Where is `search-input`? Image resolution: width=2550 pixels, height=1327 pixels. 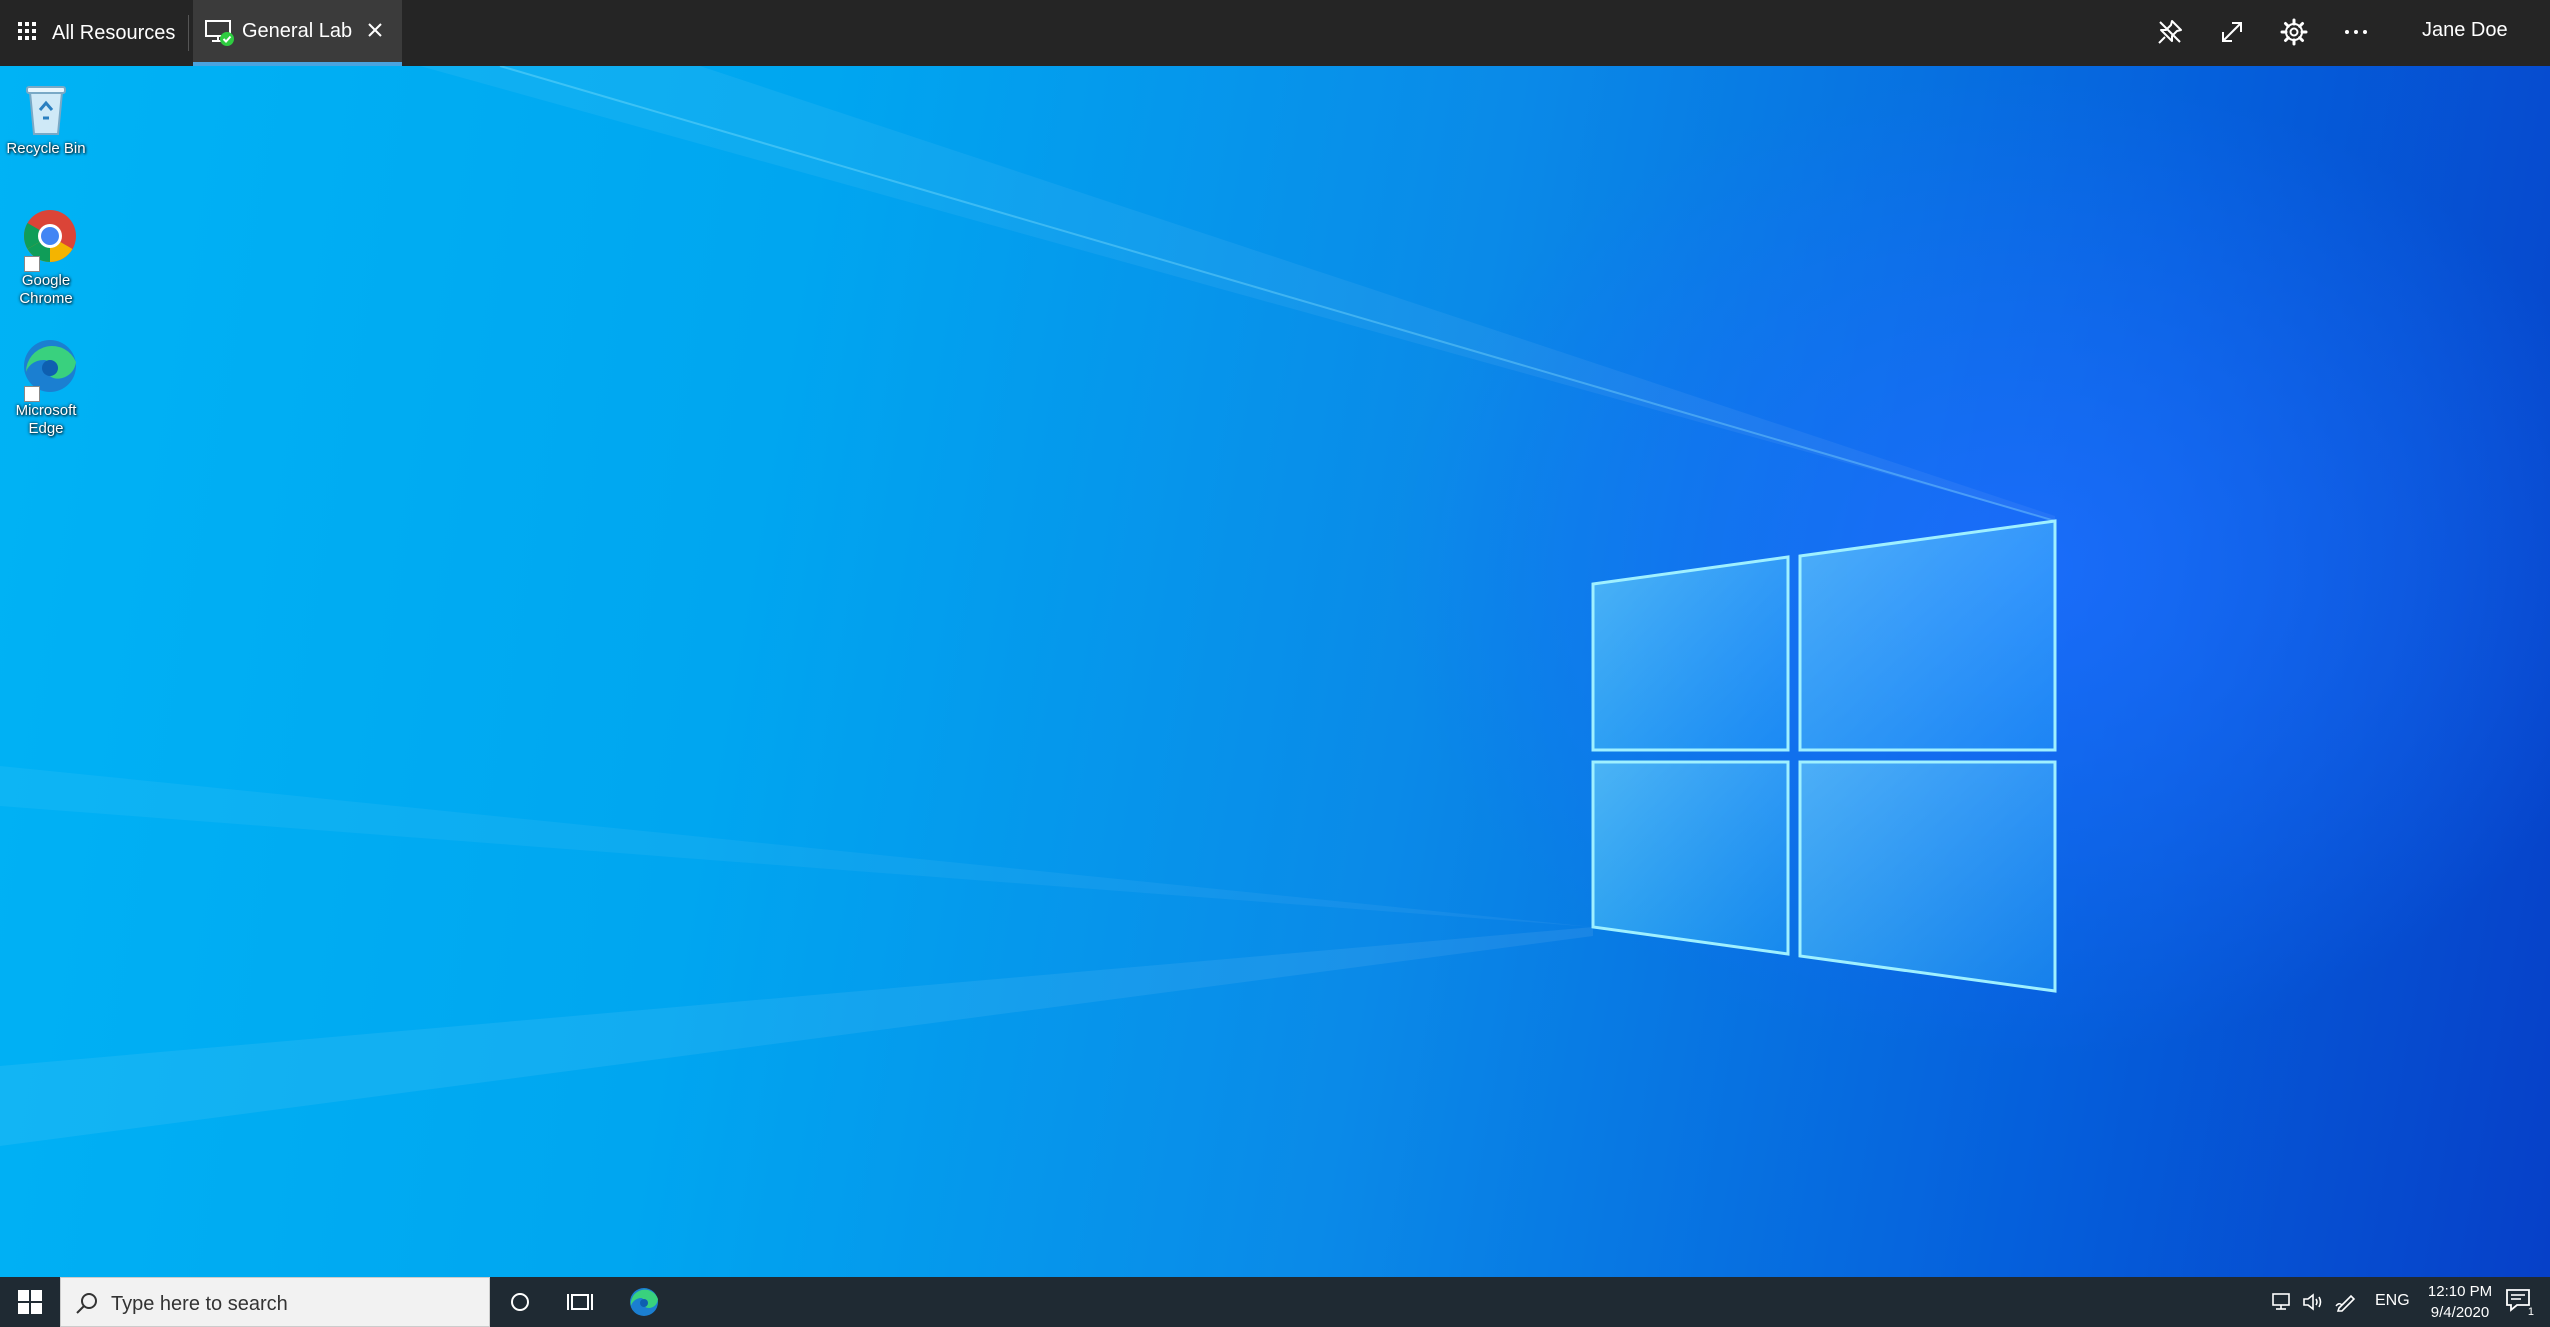 search-input is located at coordinates (291, 1304).